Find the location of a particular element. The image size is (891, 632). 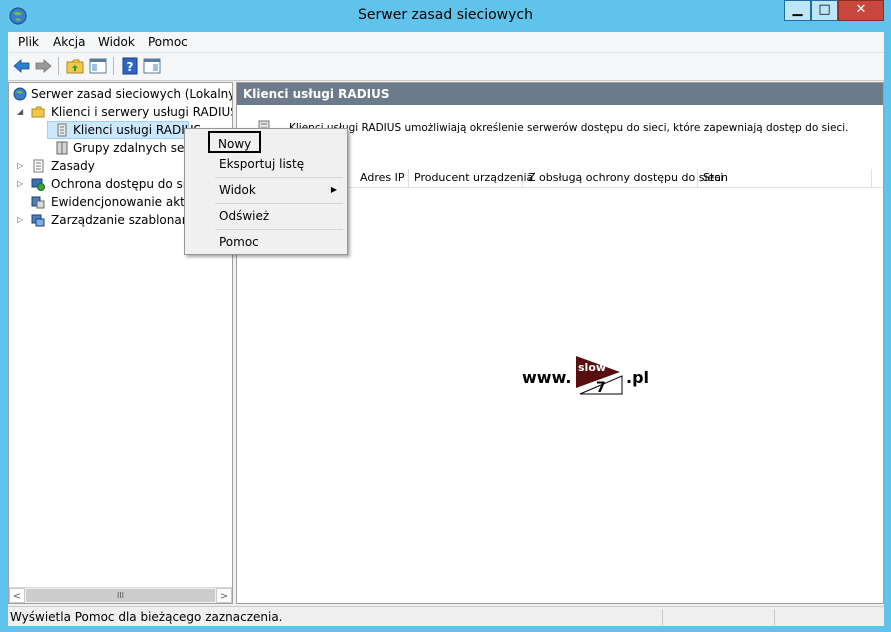

server-group-icon is located at coordinates (62, 148).